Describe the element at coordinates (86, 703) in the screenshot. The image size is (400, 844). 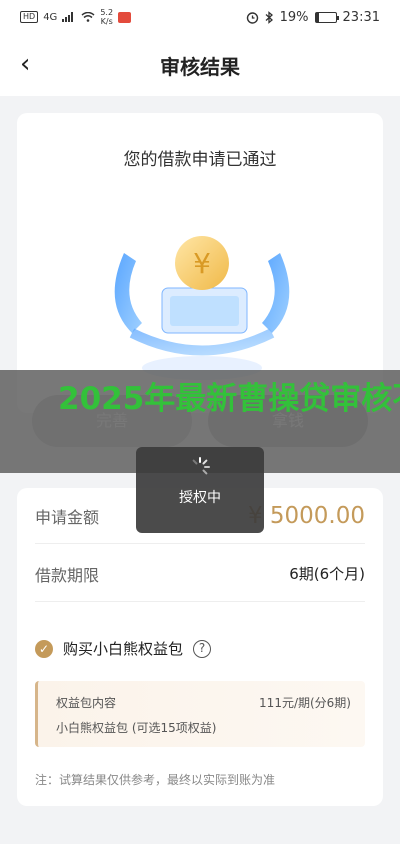
I see `perk-content-label: 权益包内容` at that location.